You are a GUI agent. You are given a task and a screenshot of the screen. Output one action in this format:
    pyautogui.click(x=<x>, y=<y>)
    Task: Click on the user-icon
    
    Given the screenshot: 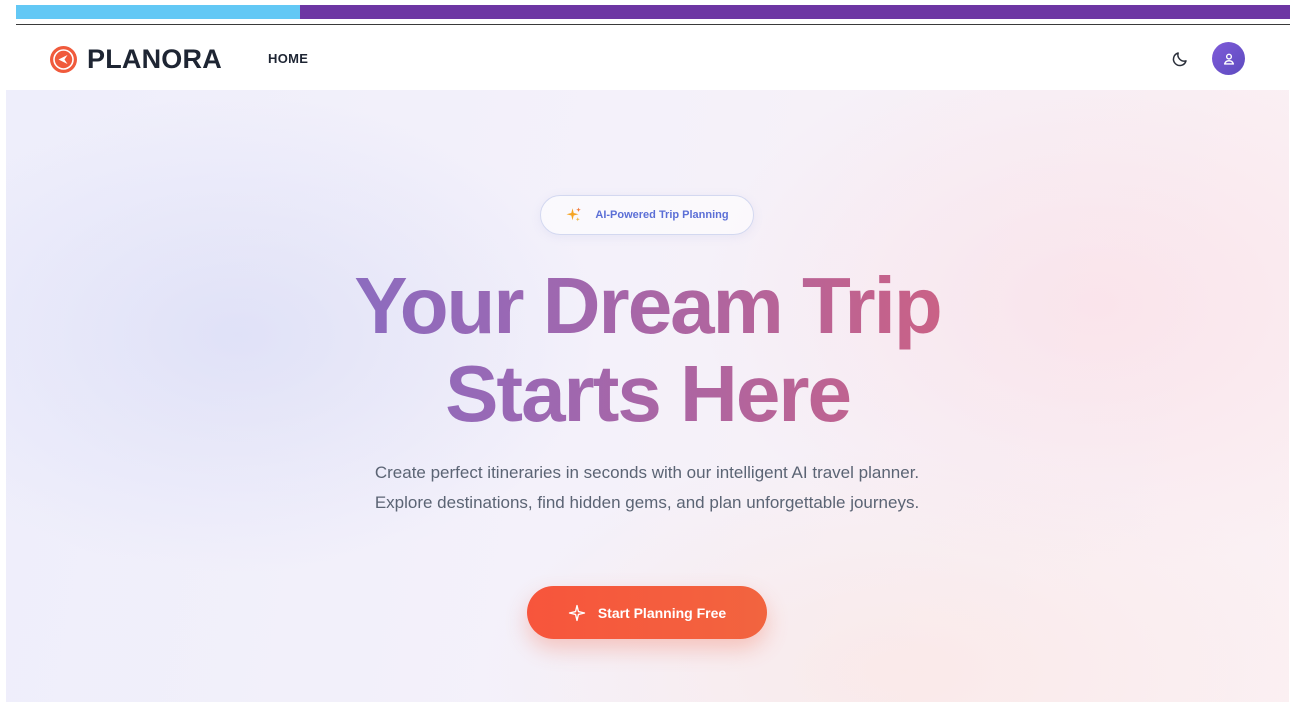 What is the action you would take?
    pyautogui.click(x=1229, y=59)
    